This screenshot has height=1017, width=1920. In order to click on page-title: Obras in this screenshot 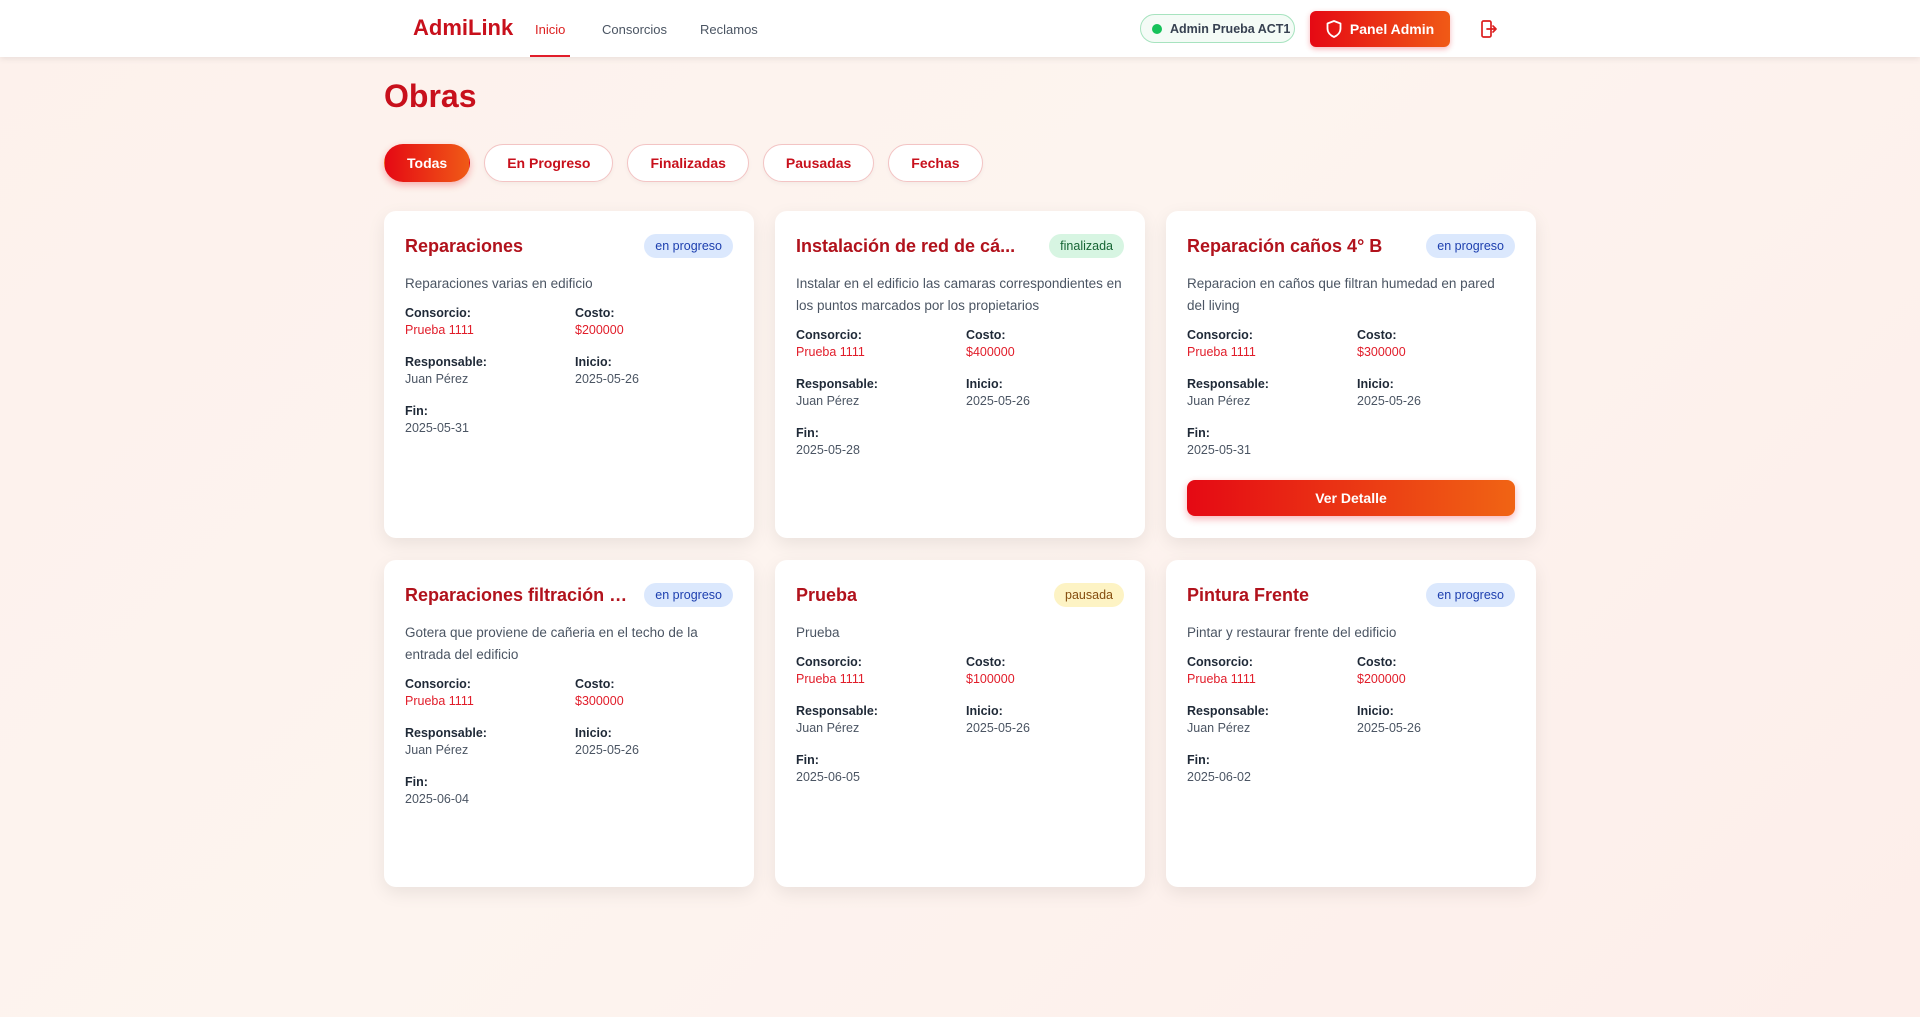, I will do `click(430, 96)`.